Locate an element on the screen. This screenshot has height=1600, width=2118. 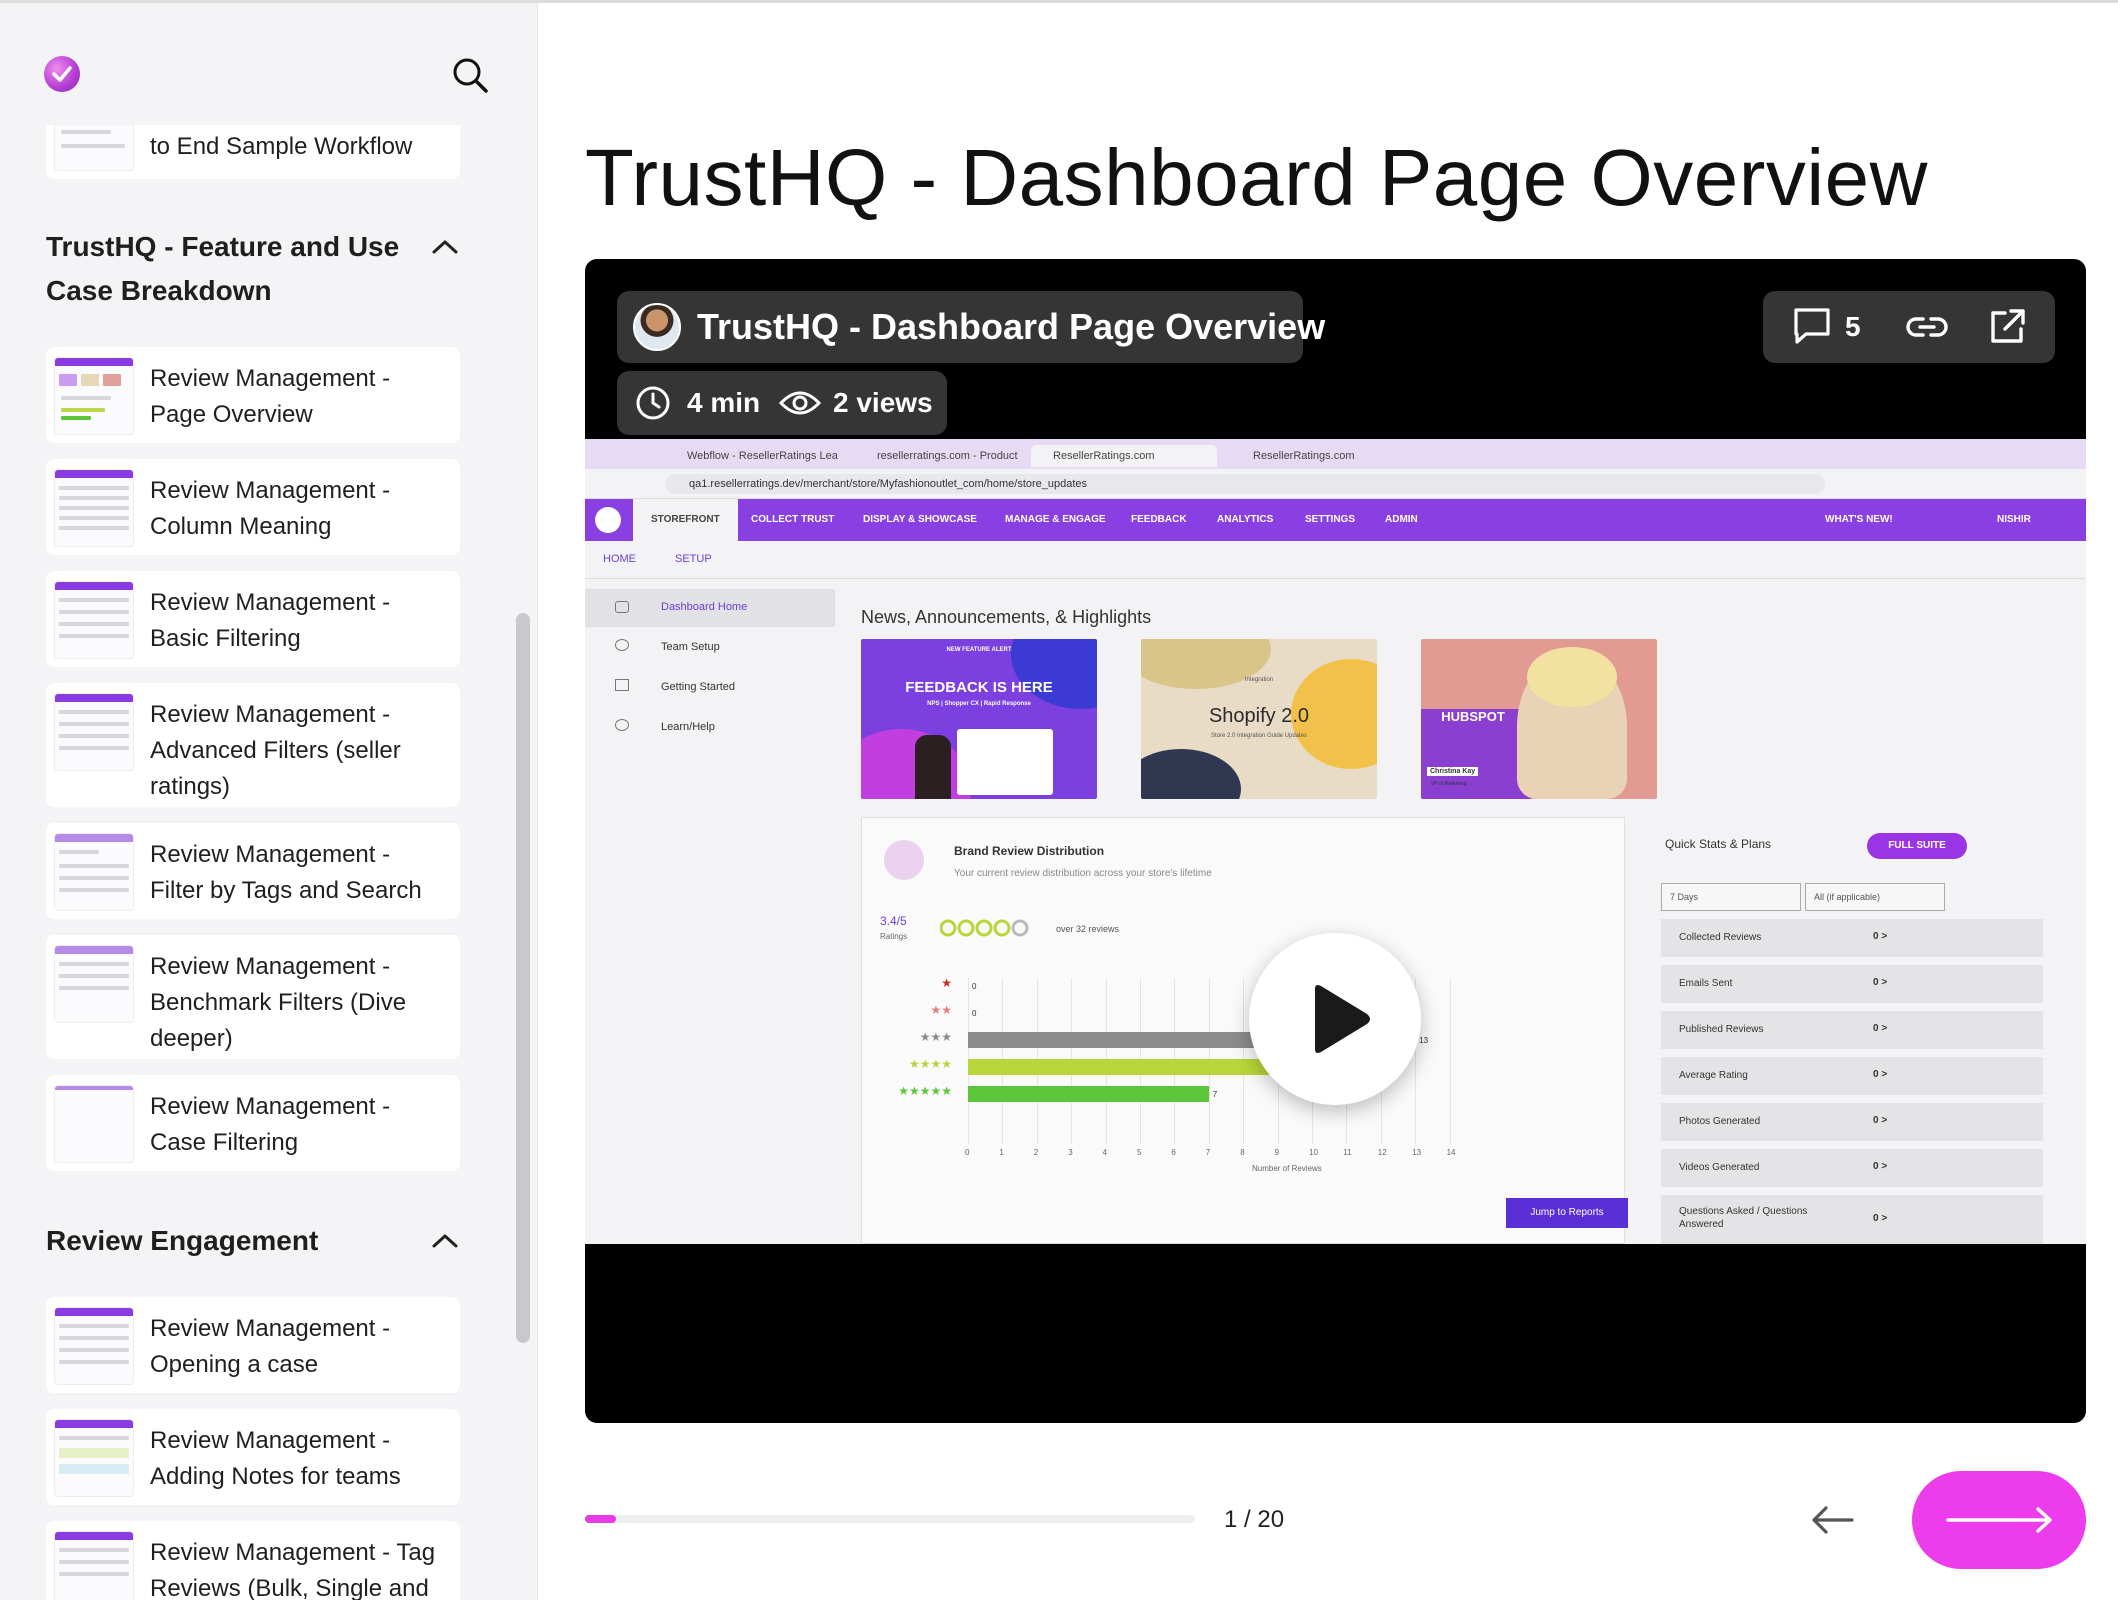
stat-row: Published Reviews 0 > is located at coordinates (1852, 1030).